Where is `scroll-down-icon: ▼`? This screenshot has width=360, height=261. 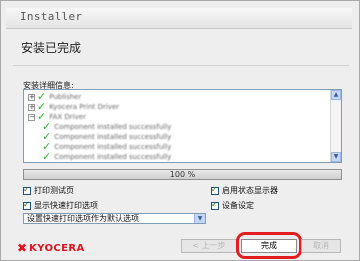 scroll-down-icon: ▼ is located at coordinates (336, 157).